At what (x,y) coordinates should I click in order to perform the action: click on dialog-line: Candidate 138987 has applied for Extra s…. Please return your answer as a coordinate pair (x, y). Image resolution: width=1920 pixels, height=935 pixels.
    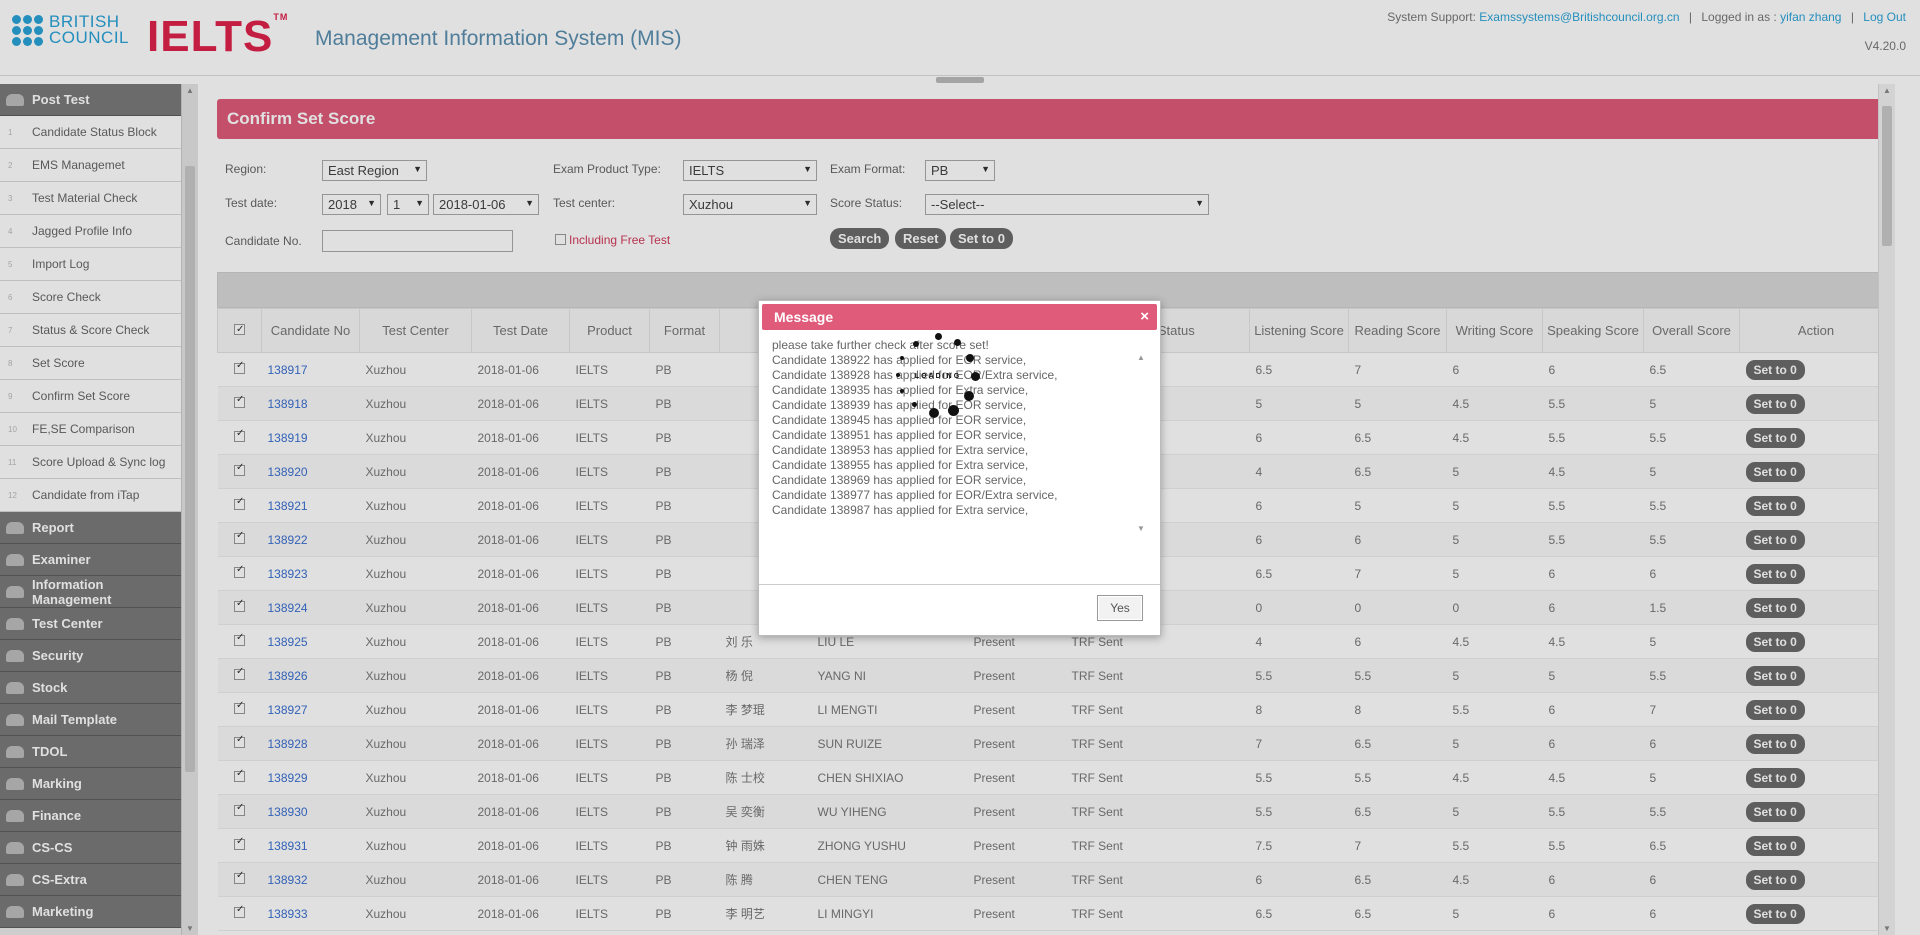
    Looking at the image, I should click on (900, 510).